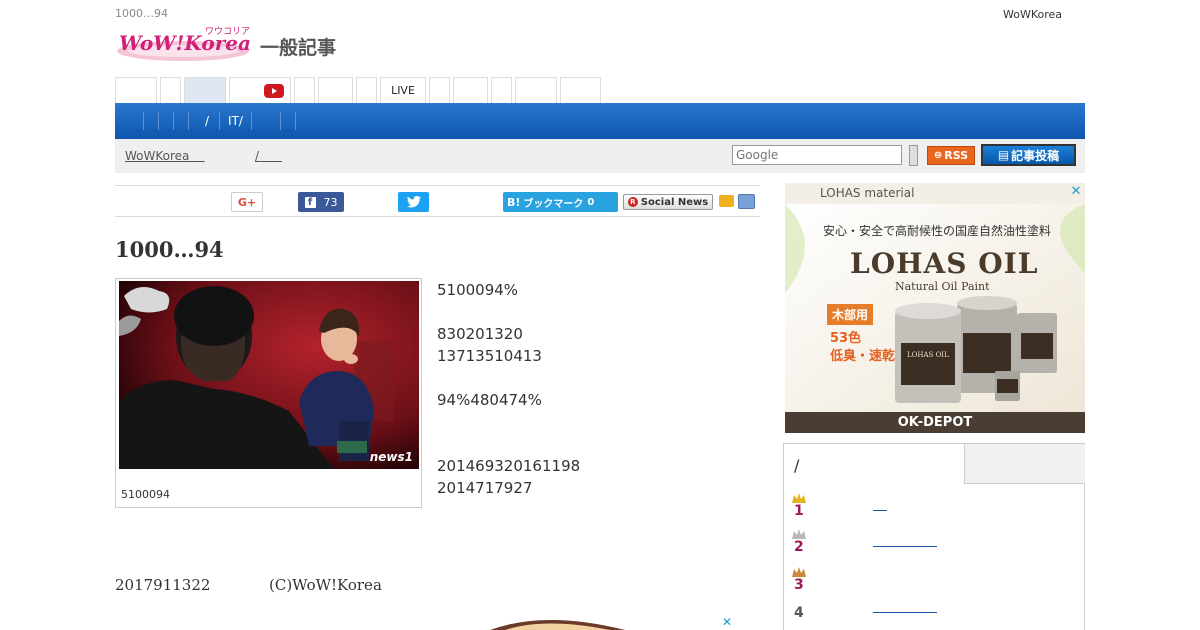 The height and width of the screenshot is (630, 1200). I want to click on hatena-bookmark-button: B! ブックマーク 0, so click(560, 202).